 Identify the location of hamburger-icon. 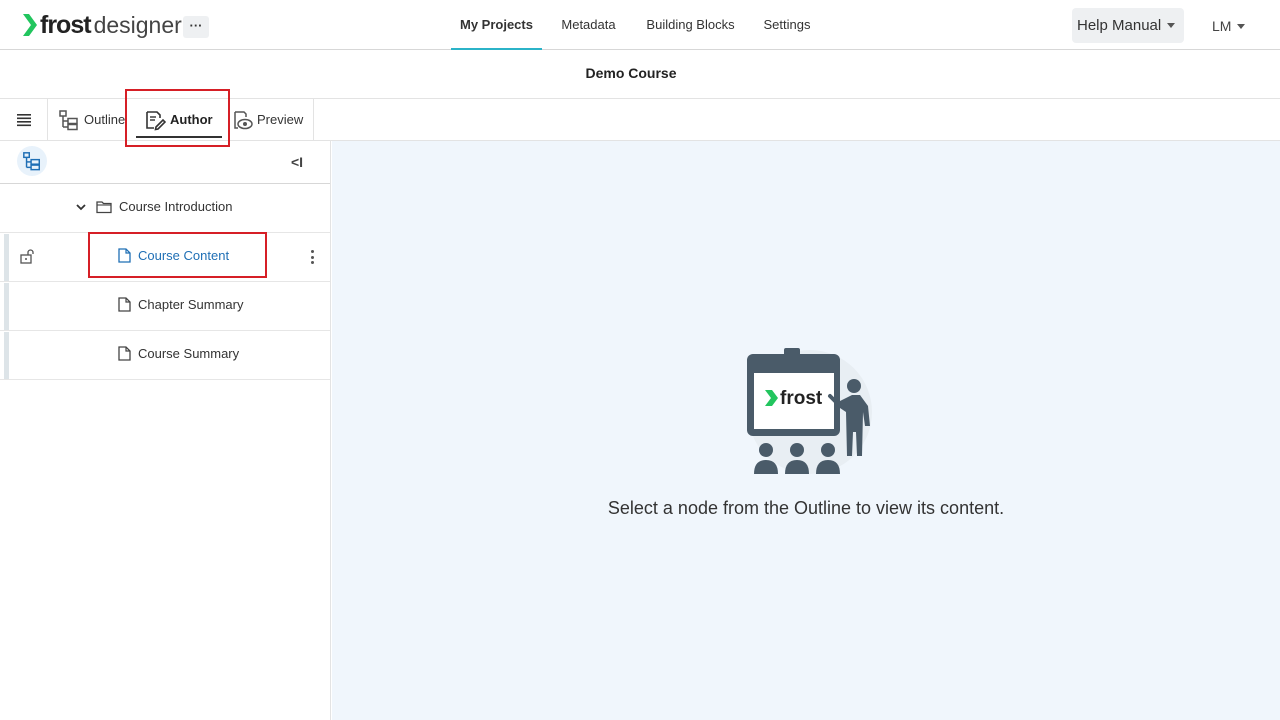
(23, 119).